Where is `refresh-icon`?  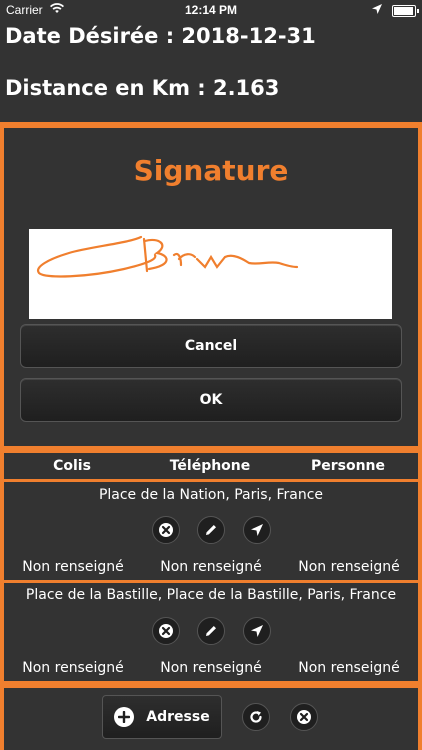
refresh-icon is located at coordinates (256, 717).